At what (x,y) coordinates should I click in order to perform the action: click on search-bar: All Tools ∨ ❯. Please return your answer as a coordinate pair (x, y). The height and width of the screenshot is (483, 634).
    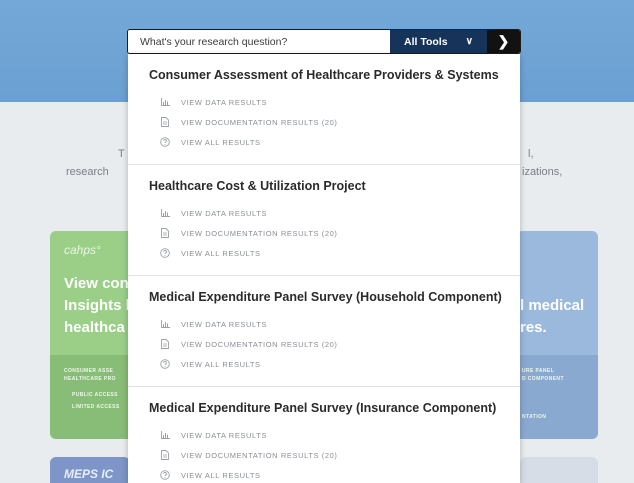
    Looking at the image, I should click on (324, 41).